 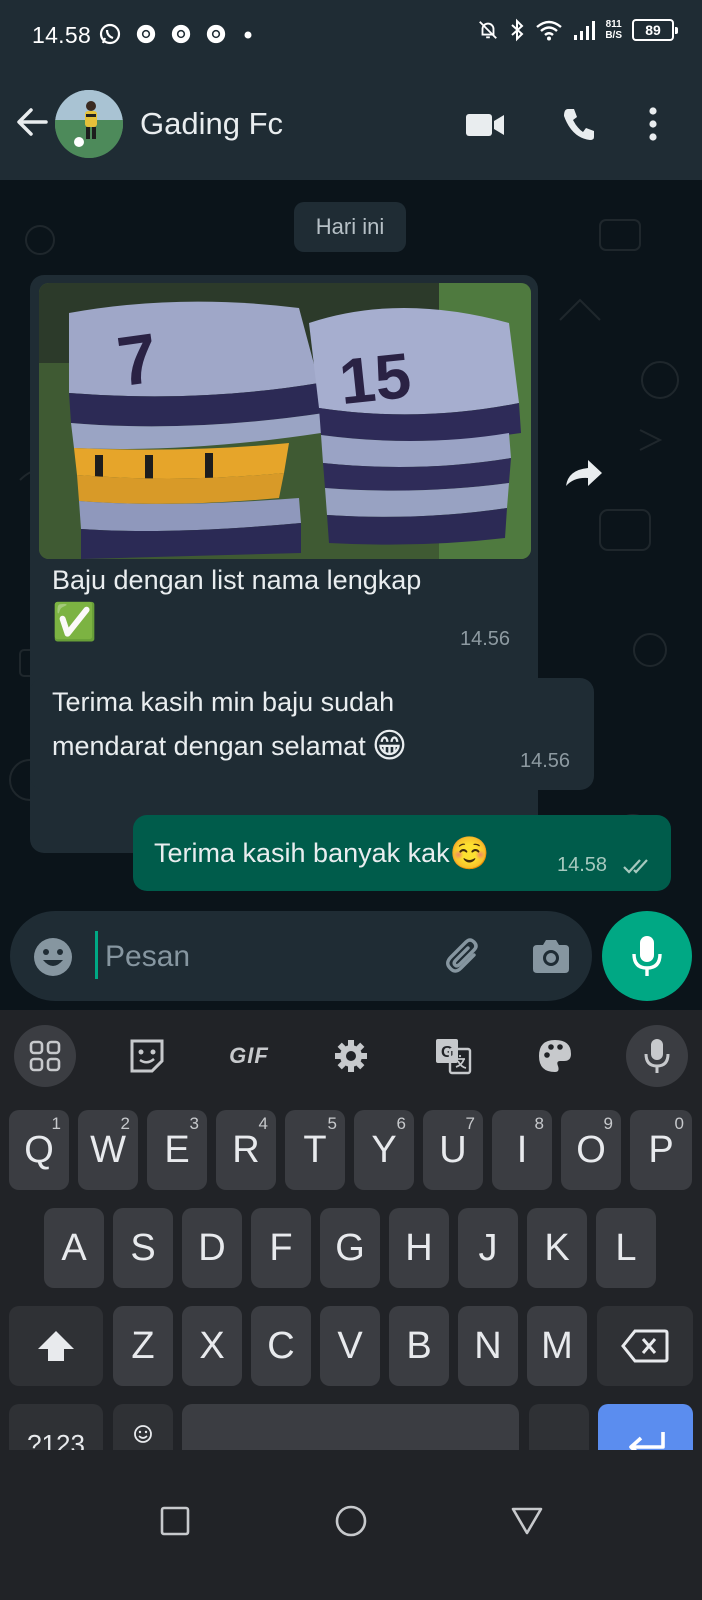 I want to click on backspace-key, so click(x=645, y=1346).